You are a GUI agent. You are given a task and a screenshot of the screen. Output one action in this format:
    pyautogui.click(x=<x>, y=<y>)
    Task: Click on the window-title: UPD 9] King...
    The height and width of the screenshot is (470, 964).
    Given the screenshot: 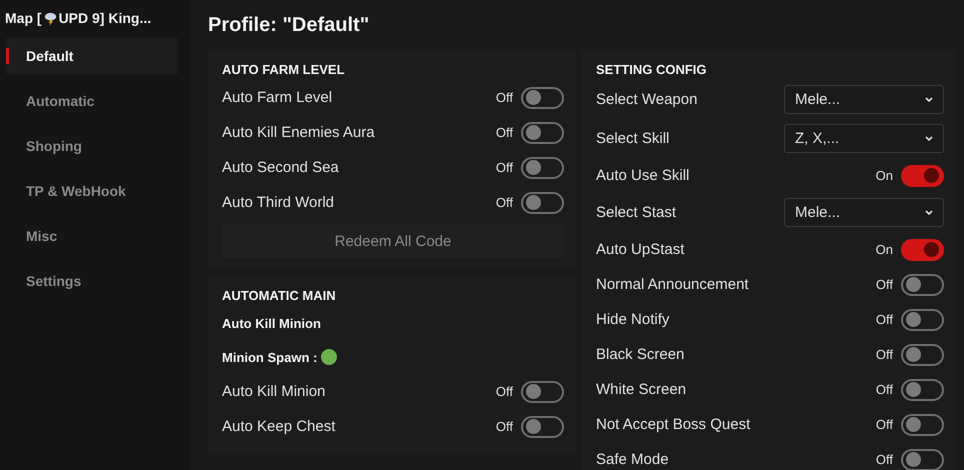 What is the action you would take?
    pyautogui.click(x=105, y=18)
    